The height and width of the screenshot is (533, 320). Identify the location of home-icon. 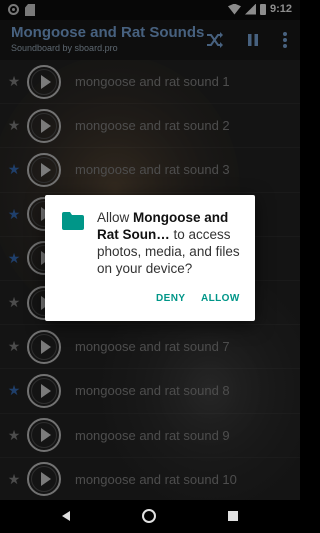
(149, 516).